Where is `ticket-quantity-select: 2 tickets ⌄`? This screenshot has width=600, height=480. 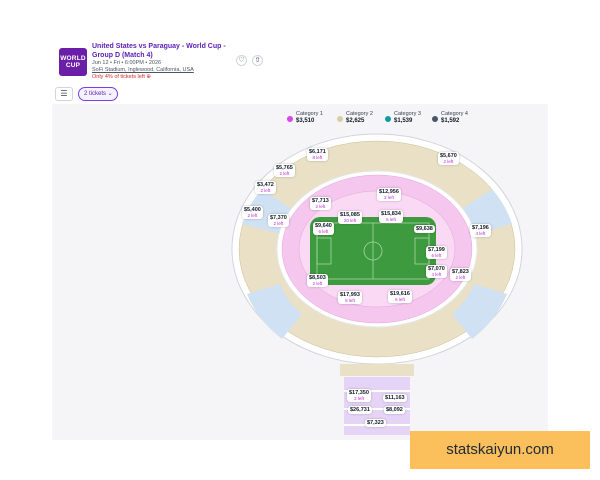 ticket-quantity-select: 2 tickets ⌄ is located at coordinates (98, 94).